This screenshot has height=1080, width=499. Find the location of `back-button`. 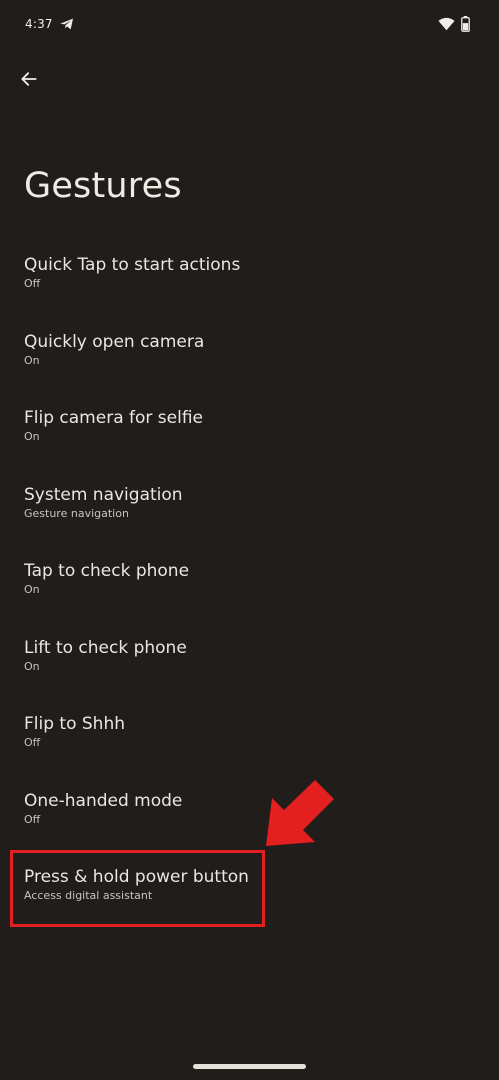

back-button is located at coordinates (29, 79).